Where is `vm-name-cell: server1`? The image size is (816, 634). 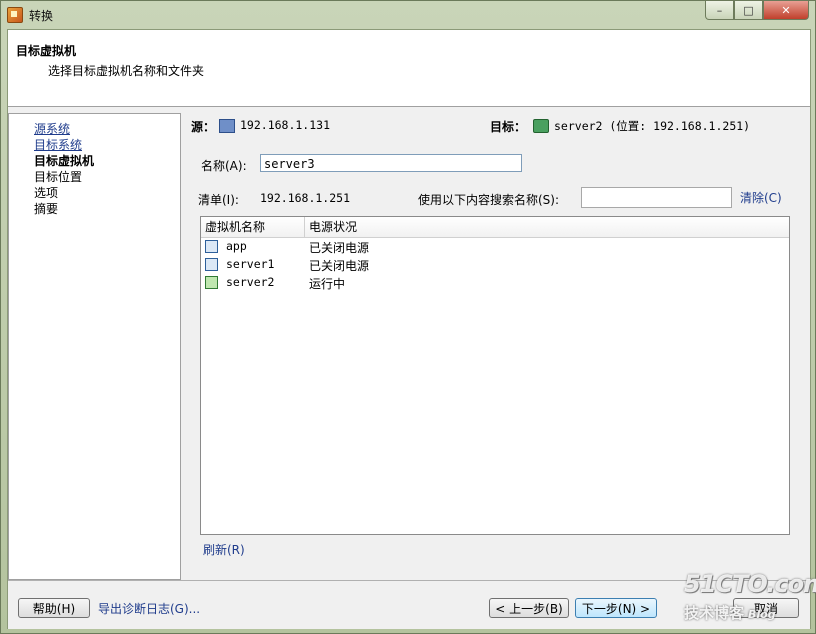
vm-name-cell: server1 is located at coordinates (250, 264).